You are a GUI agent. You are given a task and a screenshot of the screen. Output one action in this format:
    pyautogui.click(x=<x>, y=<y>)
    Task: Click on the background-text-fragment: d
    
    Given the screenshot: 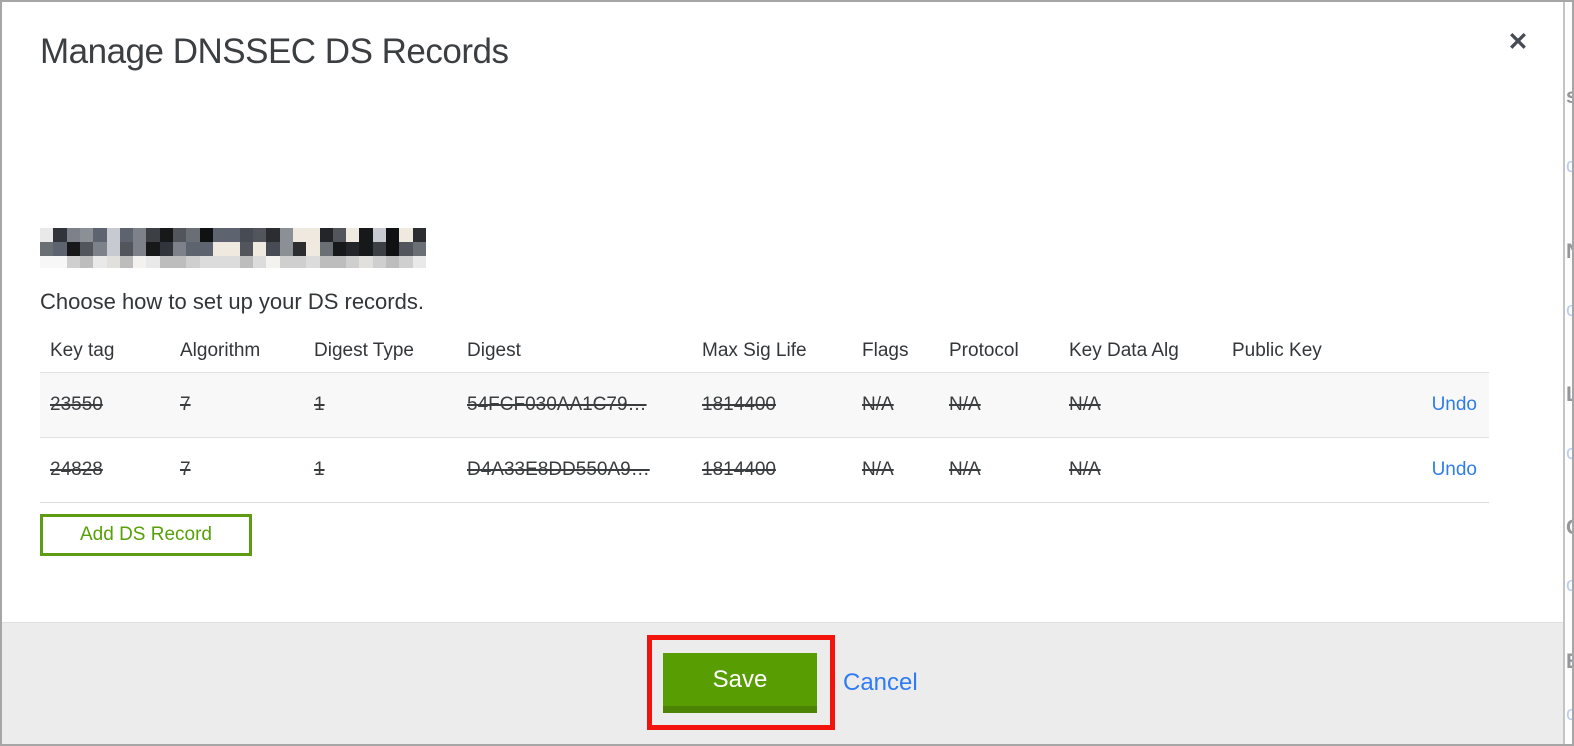 What is the action you would take?
    pyautogui.click(x=1569, y=166)
    